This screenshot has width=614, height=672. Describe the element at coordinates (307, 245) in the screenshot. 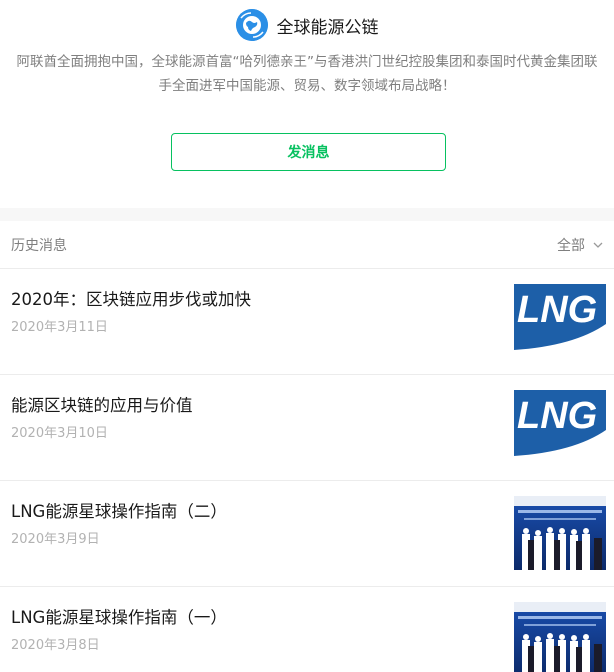

I see `history-header: 历史消息 全部` at that location.